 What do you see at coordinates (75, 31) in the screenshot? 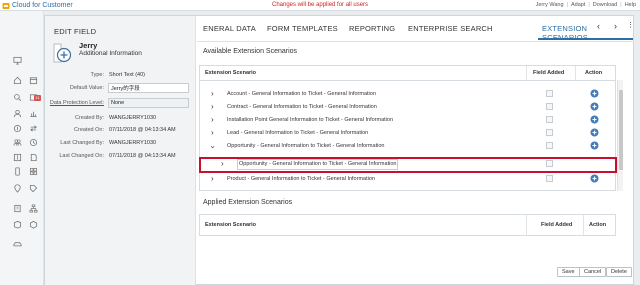
I see `panel-title: EDIT FIELD` at bounding box center [75, 31].